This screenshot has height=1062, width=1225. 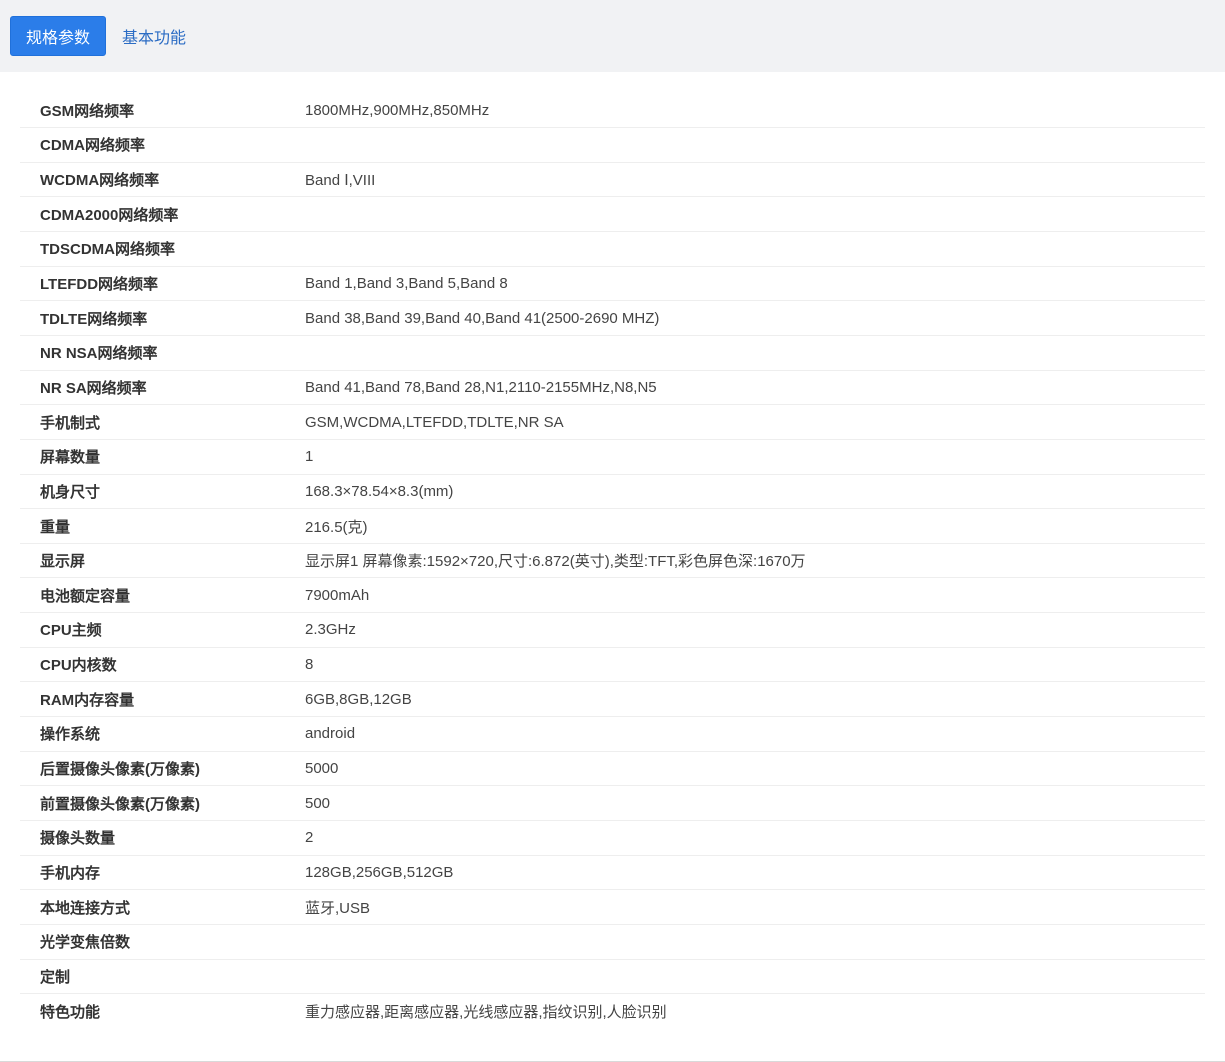 What do you see at coordinates (162, 803) in the screenshot?
I see `spec-key: 前置摄像头像素(万像素)` at bounding box center [162, 803].